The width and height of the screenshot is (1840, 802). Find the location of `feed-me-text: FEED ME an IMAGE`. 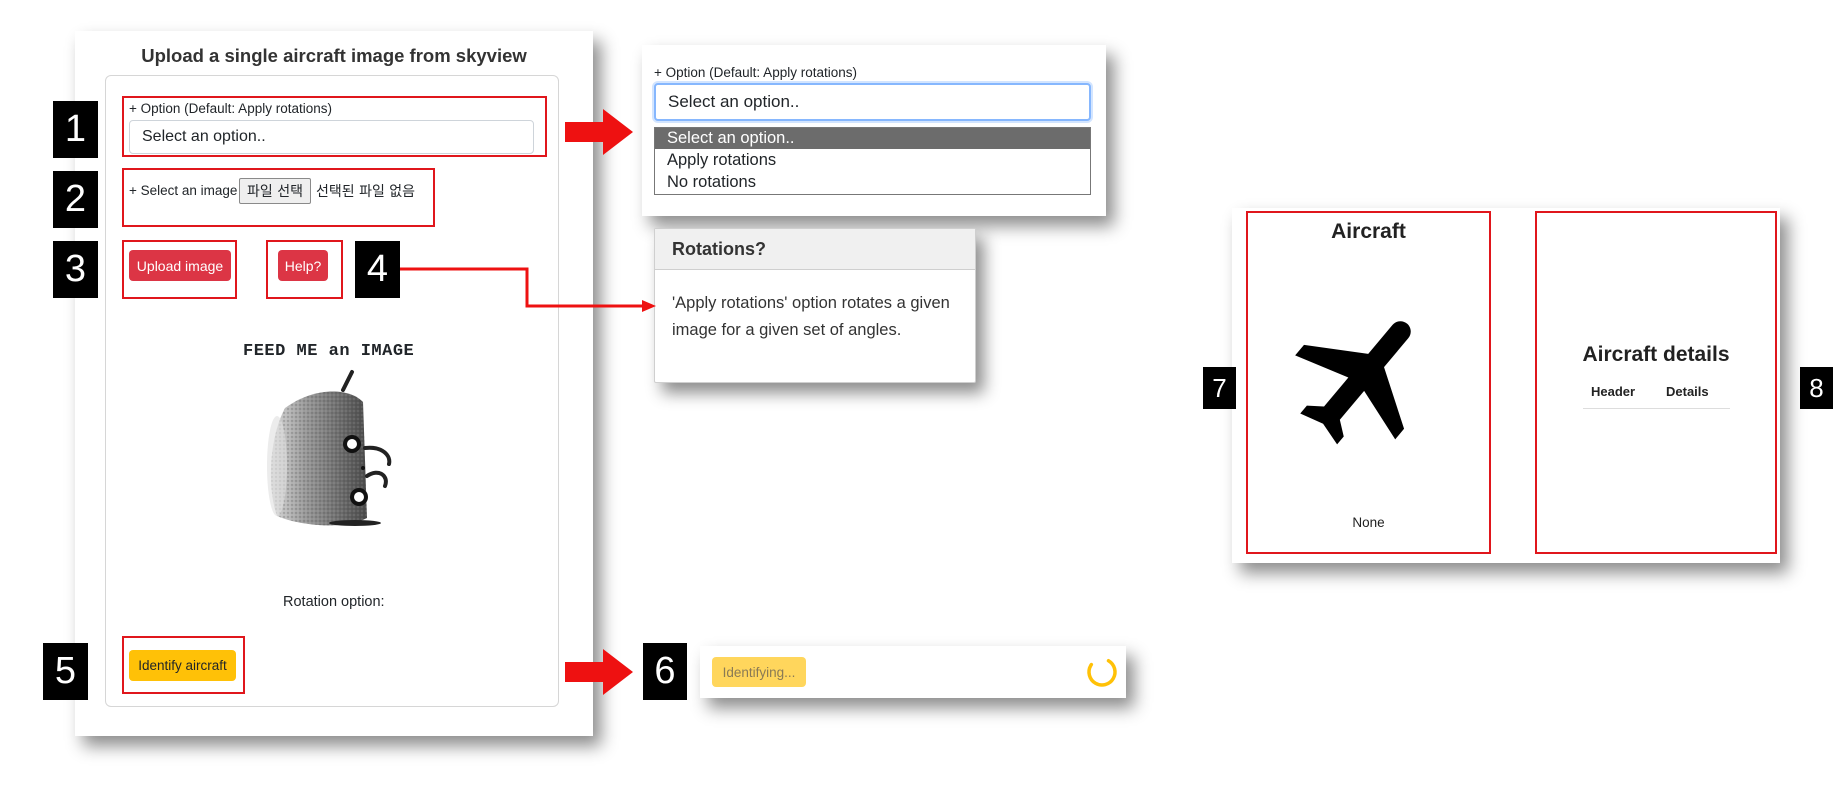

feed-me-text: FEED ME an IMAGE is located at coordinates (329, 351).